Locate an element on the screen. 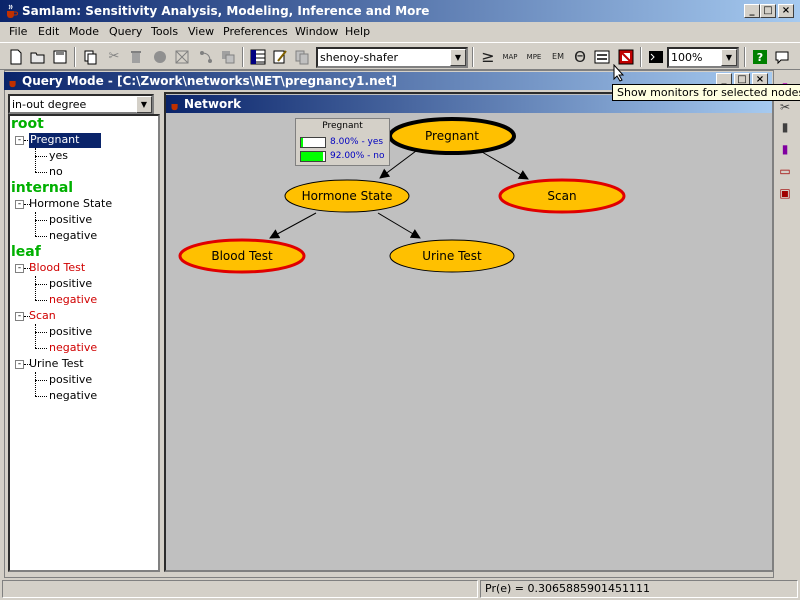 This screenshot has height=600, width=800. maximize-button: □ is located at coordinates (768, 11).